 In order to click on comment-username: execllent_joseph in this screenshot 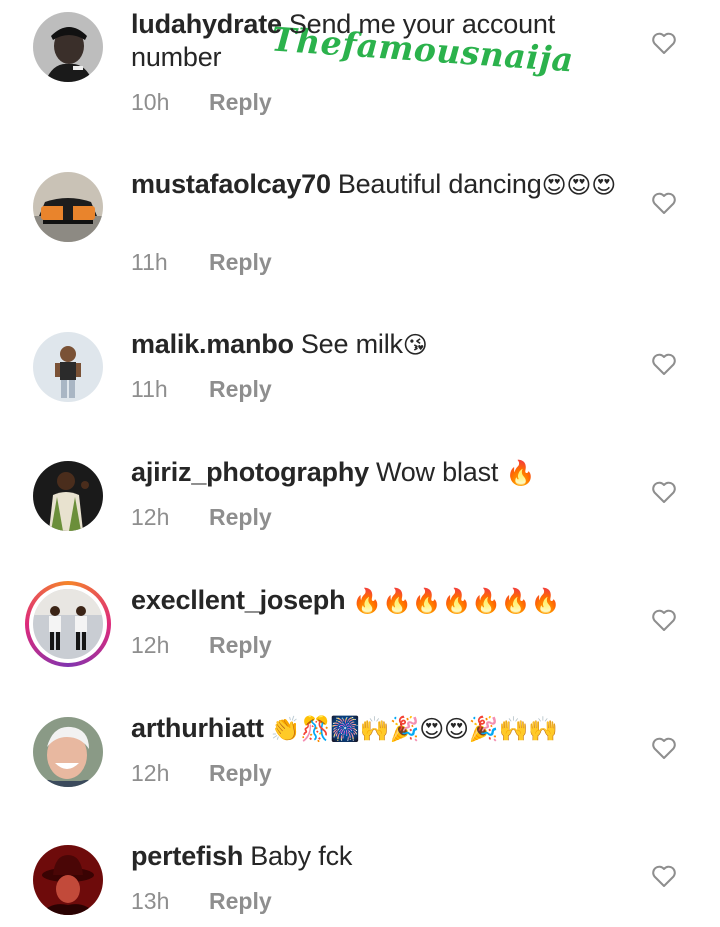, I will do `click(238, 600)`.